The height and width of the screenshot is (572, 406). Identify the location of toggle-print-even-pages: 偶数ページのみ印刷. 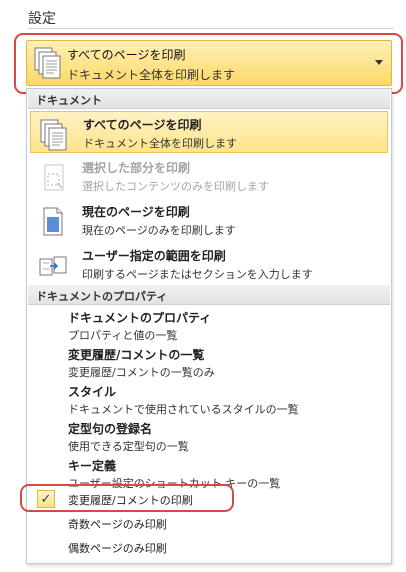
(209, 547).